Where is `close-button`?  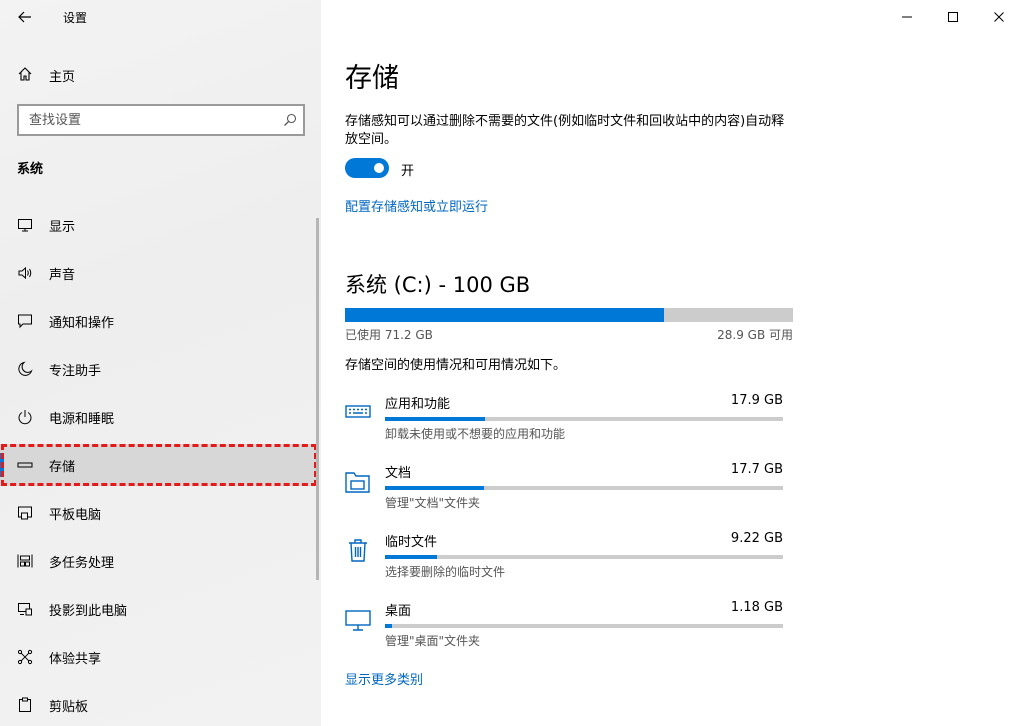 close-button is located at coordinates (999, 17).